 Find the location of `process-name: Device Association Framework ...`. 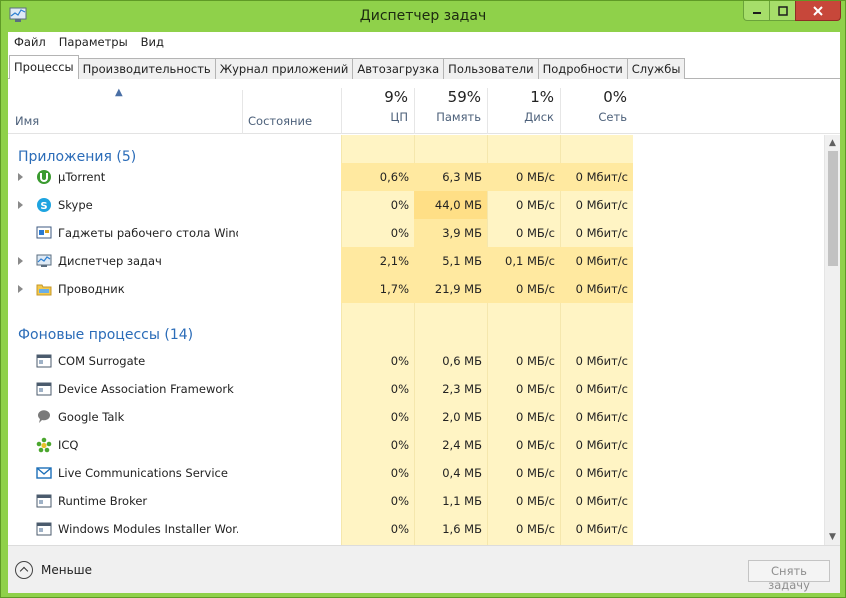

process-name: Device Association Framework ... is located at coordinates (148, 389).